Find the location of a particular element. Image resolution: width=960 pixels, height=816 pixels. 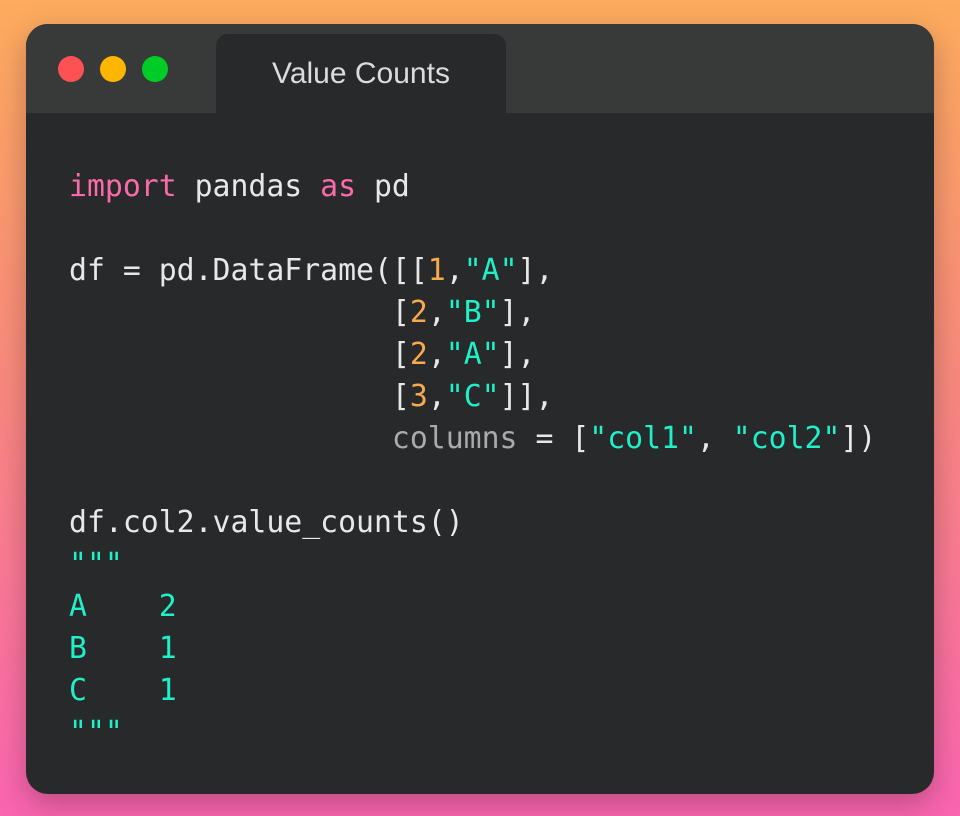

code-token-arg: columns is located at coordinates (454, 438).